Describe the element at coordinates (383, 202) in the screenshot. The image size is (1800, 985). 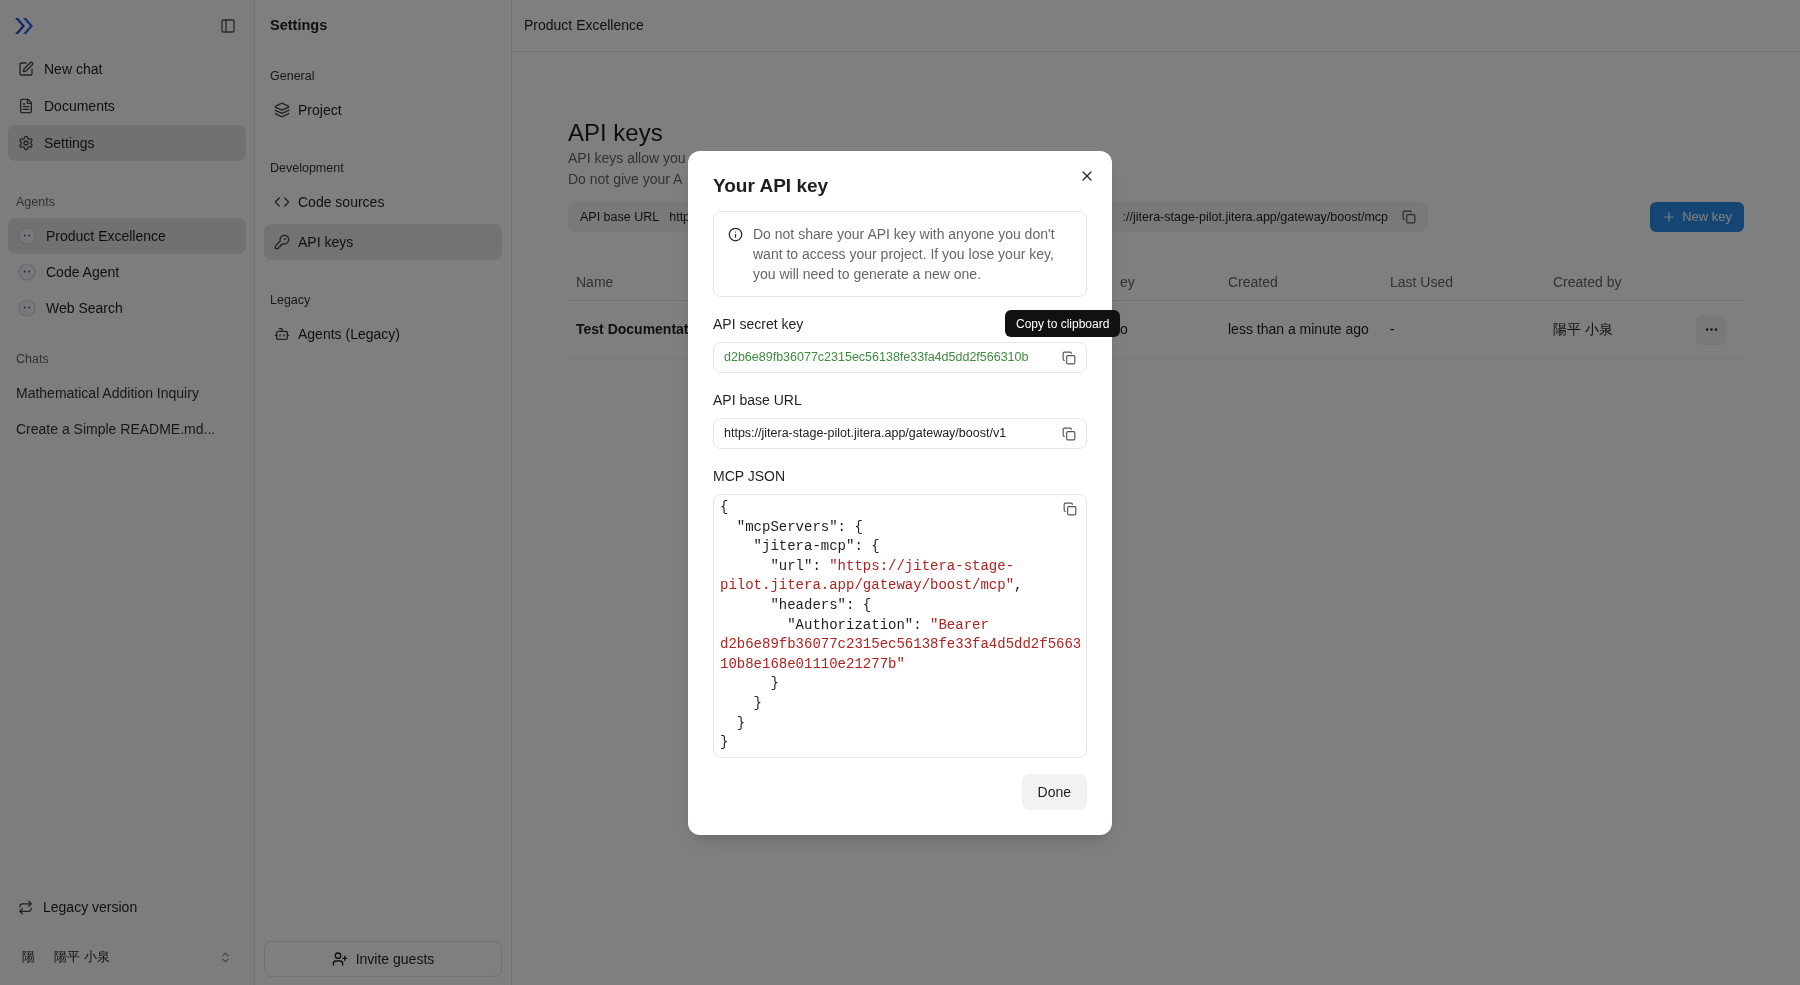
I see `settings-nav-item: Code sources` at that location.